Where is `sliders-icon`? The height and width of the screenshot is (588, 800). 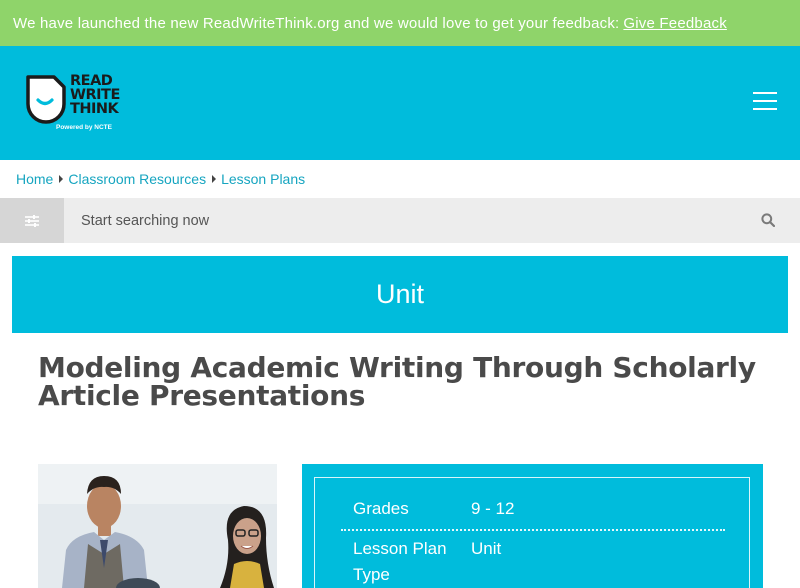
sliders-icon is located at coordinates (32, 220).